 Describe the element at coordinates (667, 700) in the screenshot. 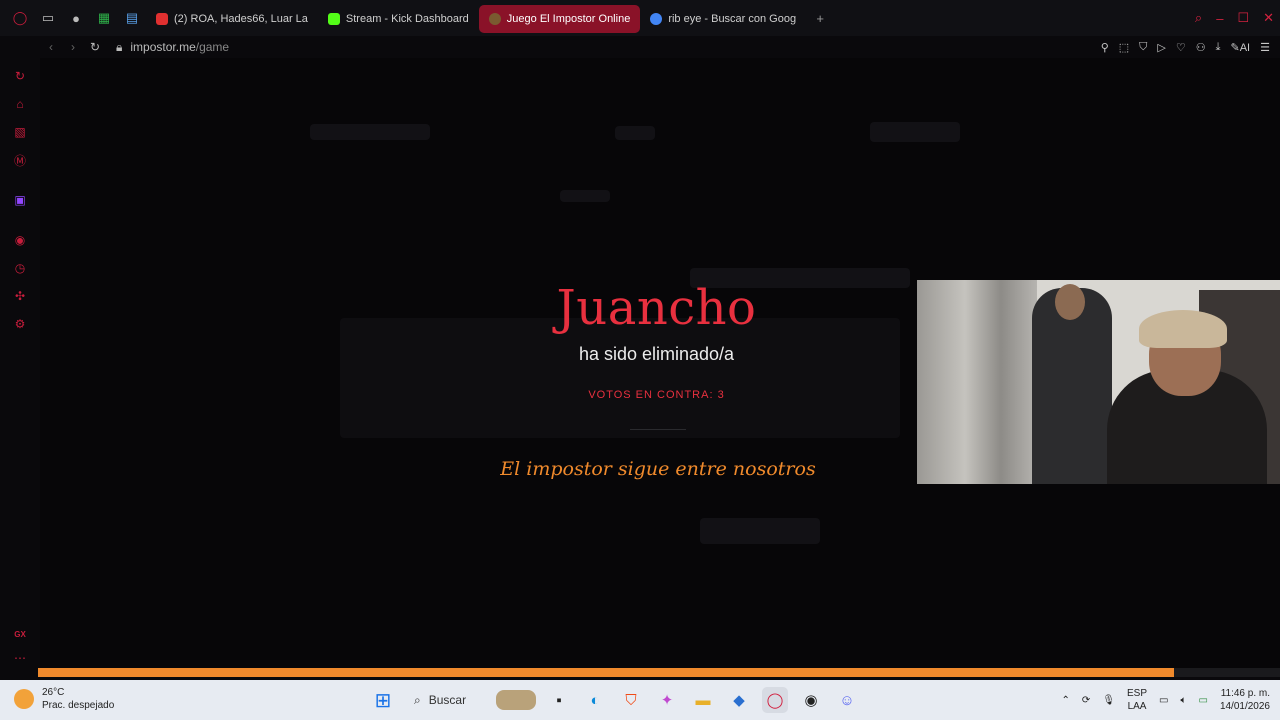

I see `copilot-icon: ✦` at that location.